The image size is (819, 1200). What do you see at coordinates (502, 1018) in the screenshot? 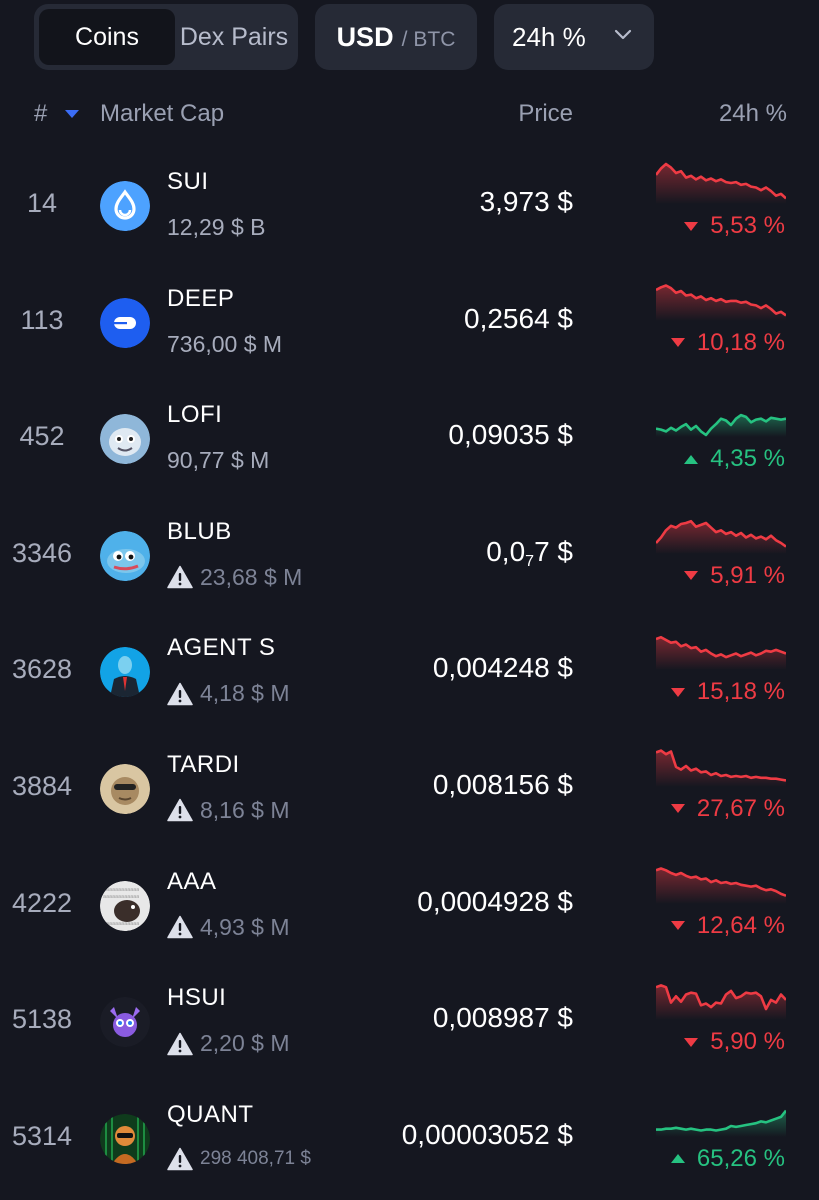
I see `price-value: 0,008987 $` at bounding box center [502, 1018].